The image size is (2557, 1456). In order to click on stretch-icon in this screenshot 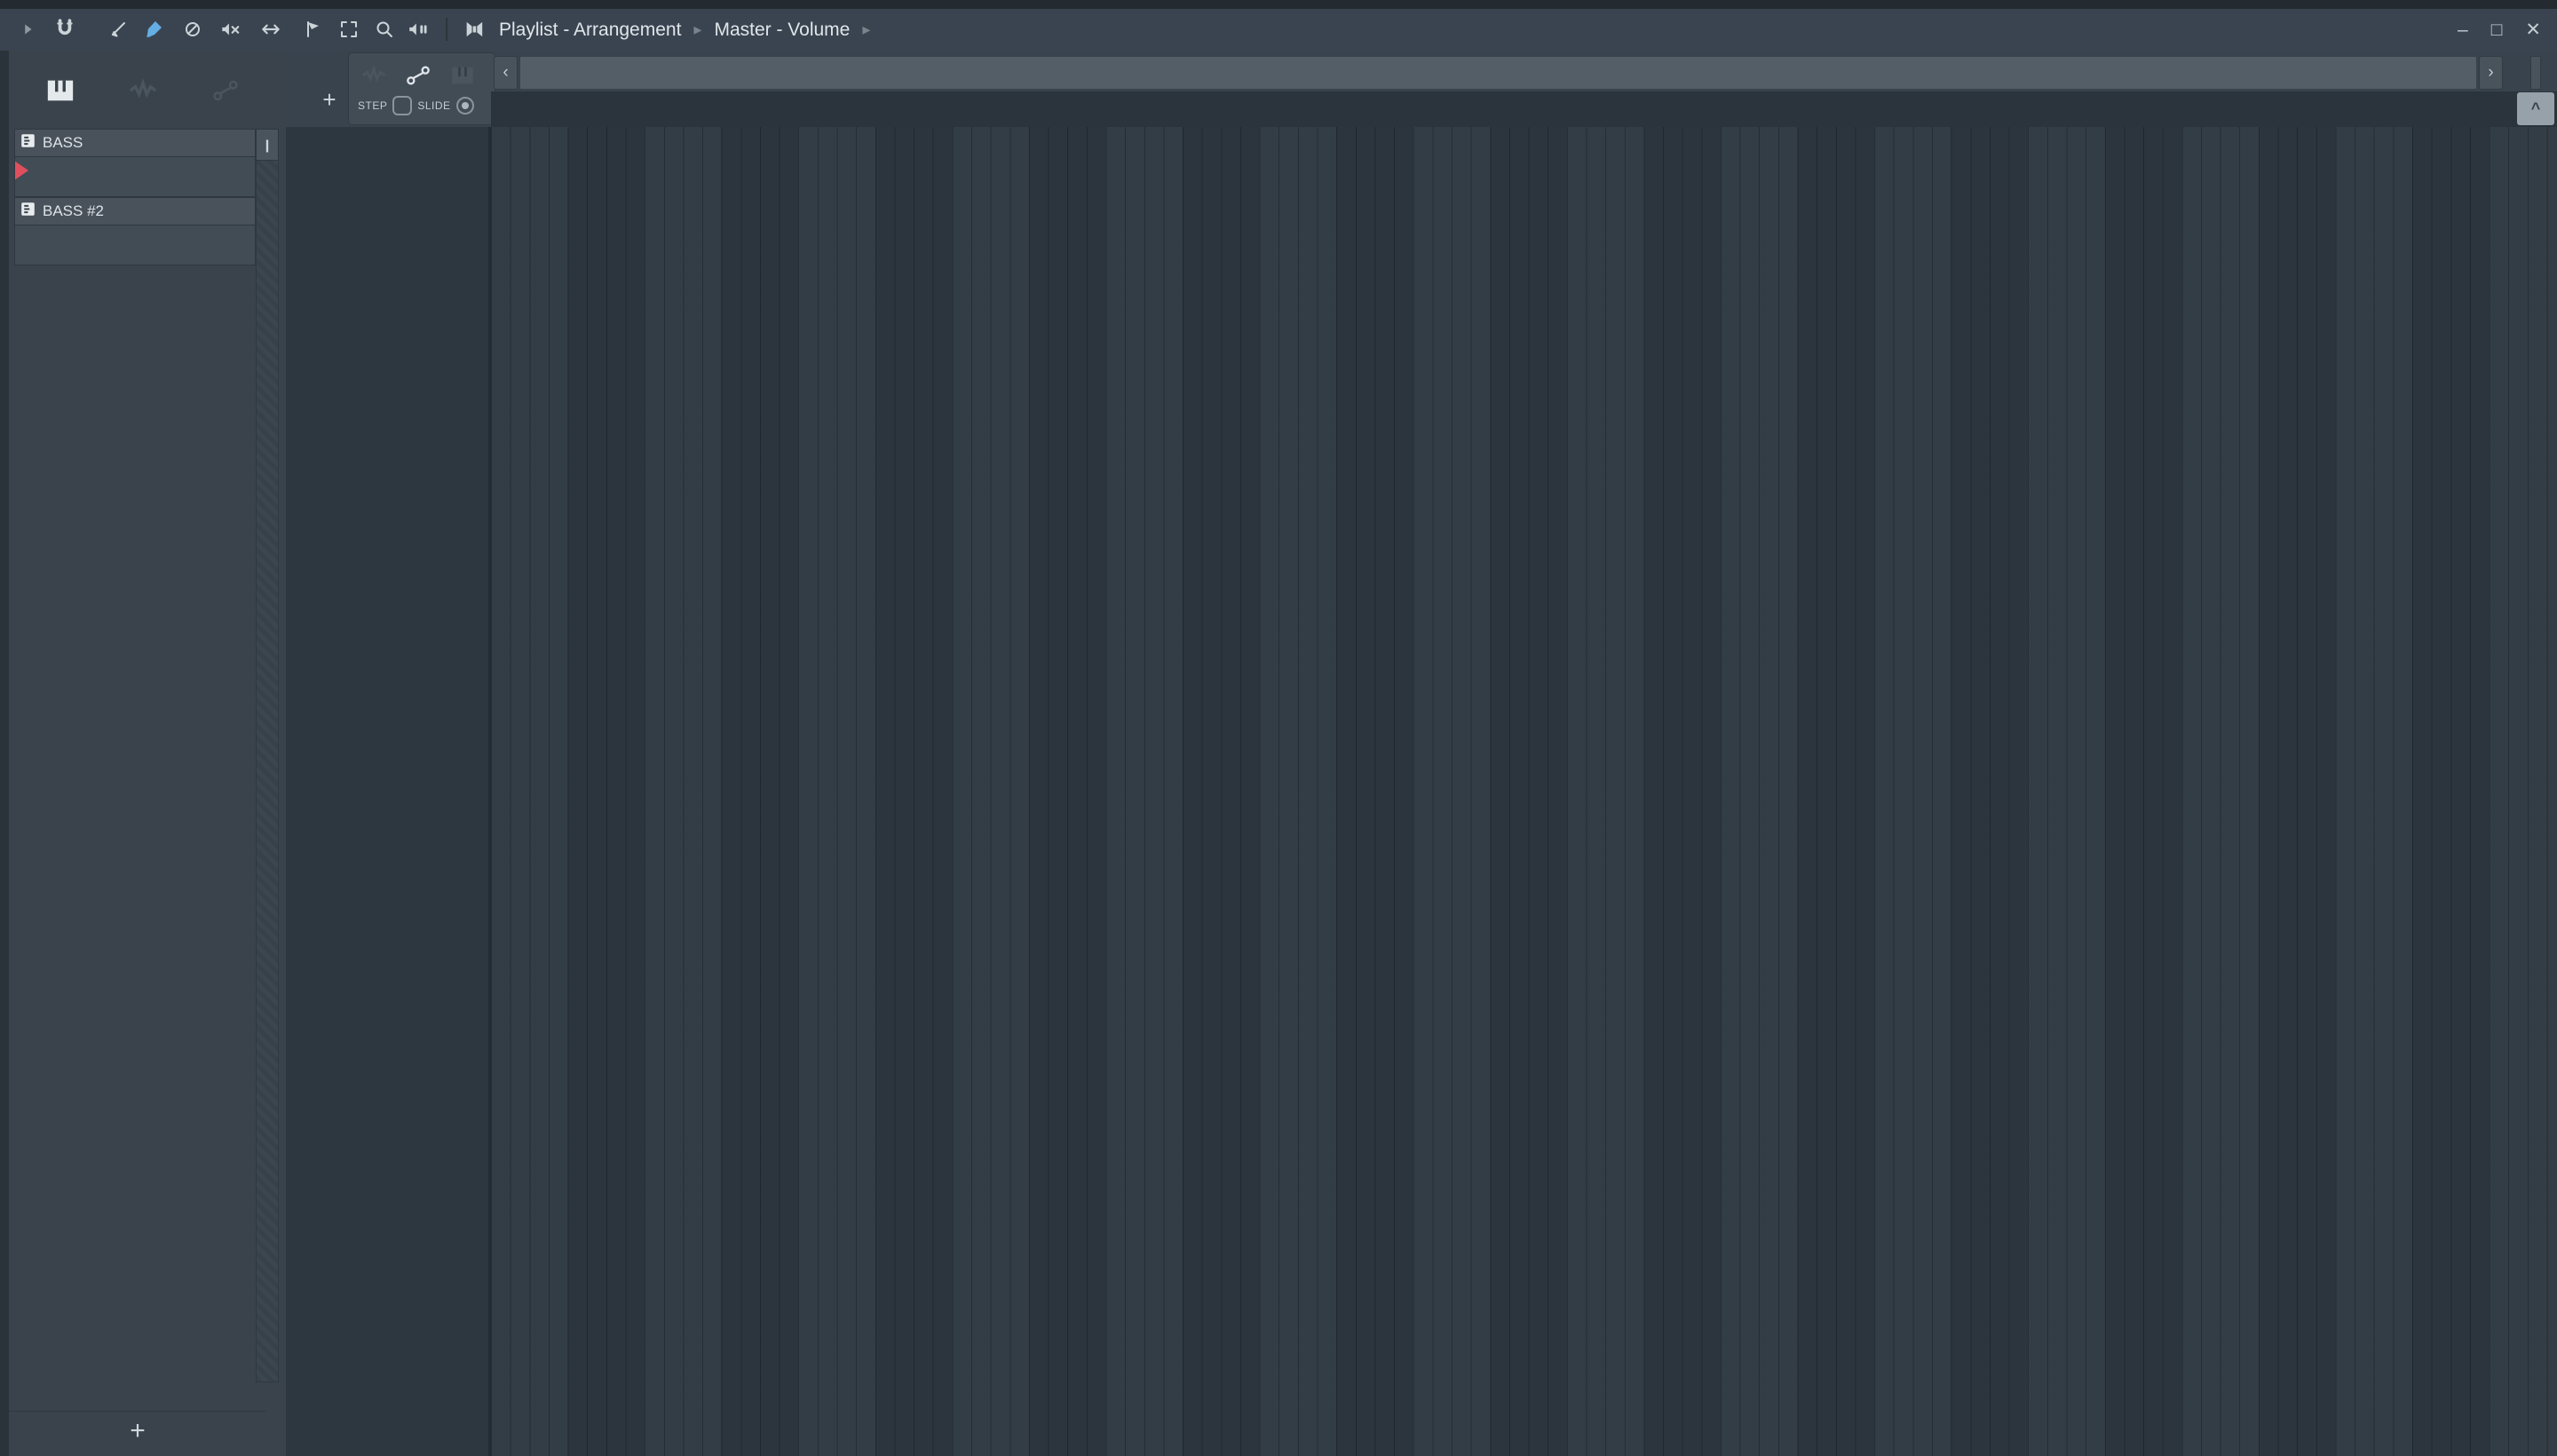, I will do `click(271, 29)`.